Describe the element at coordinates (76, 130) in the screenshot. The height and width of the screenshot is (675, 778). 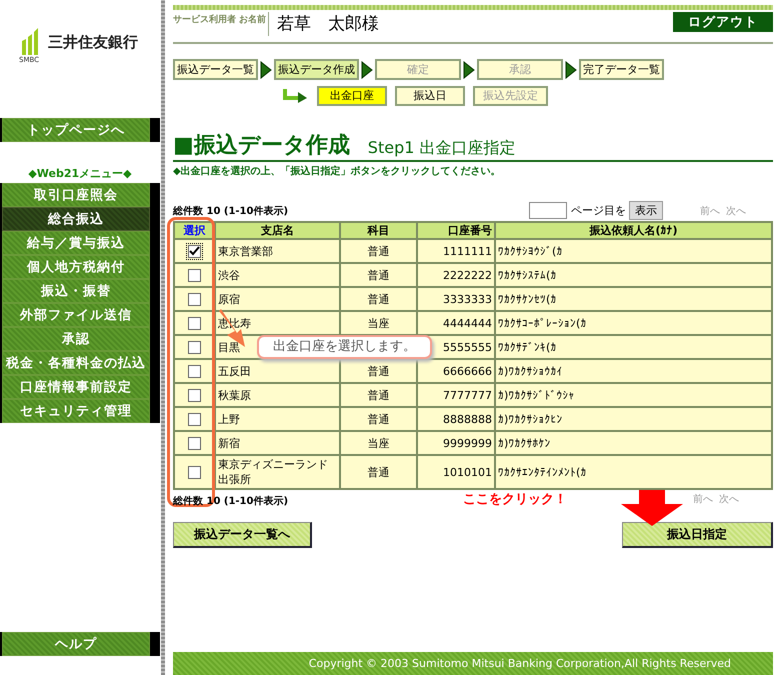
I see `top-page-button: トップページへ` at that location.